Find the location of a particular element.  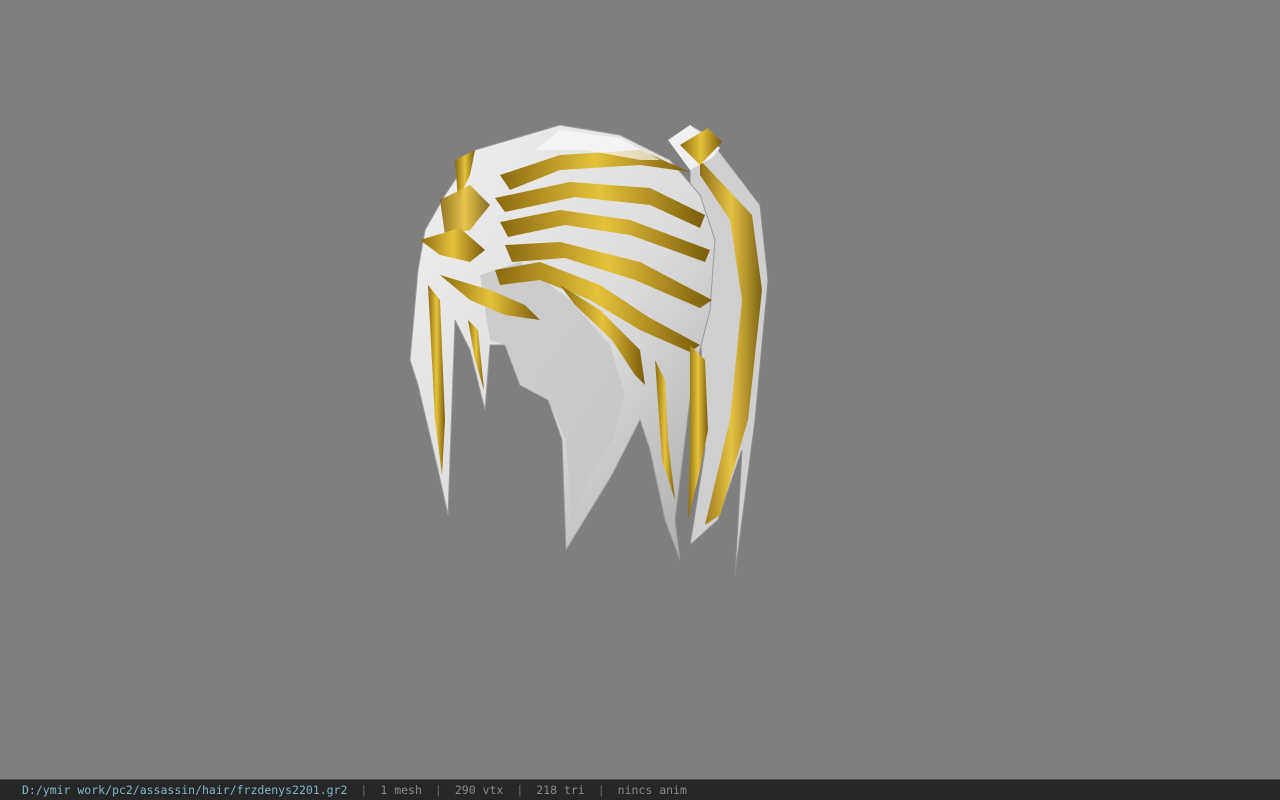

animation-status: nincs anim is located at coordinates (652, 790).